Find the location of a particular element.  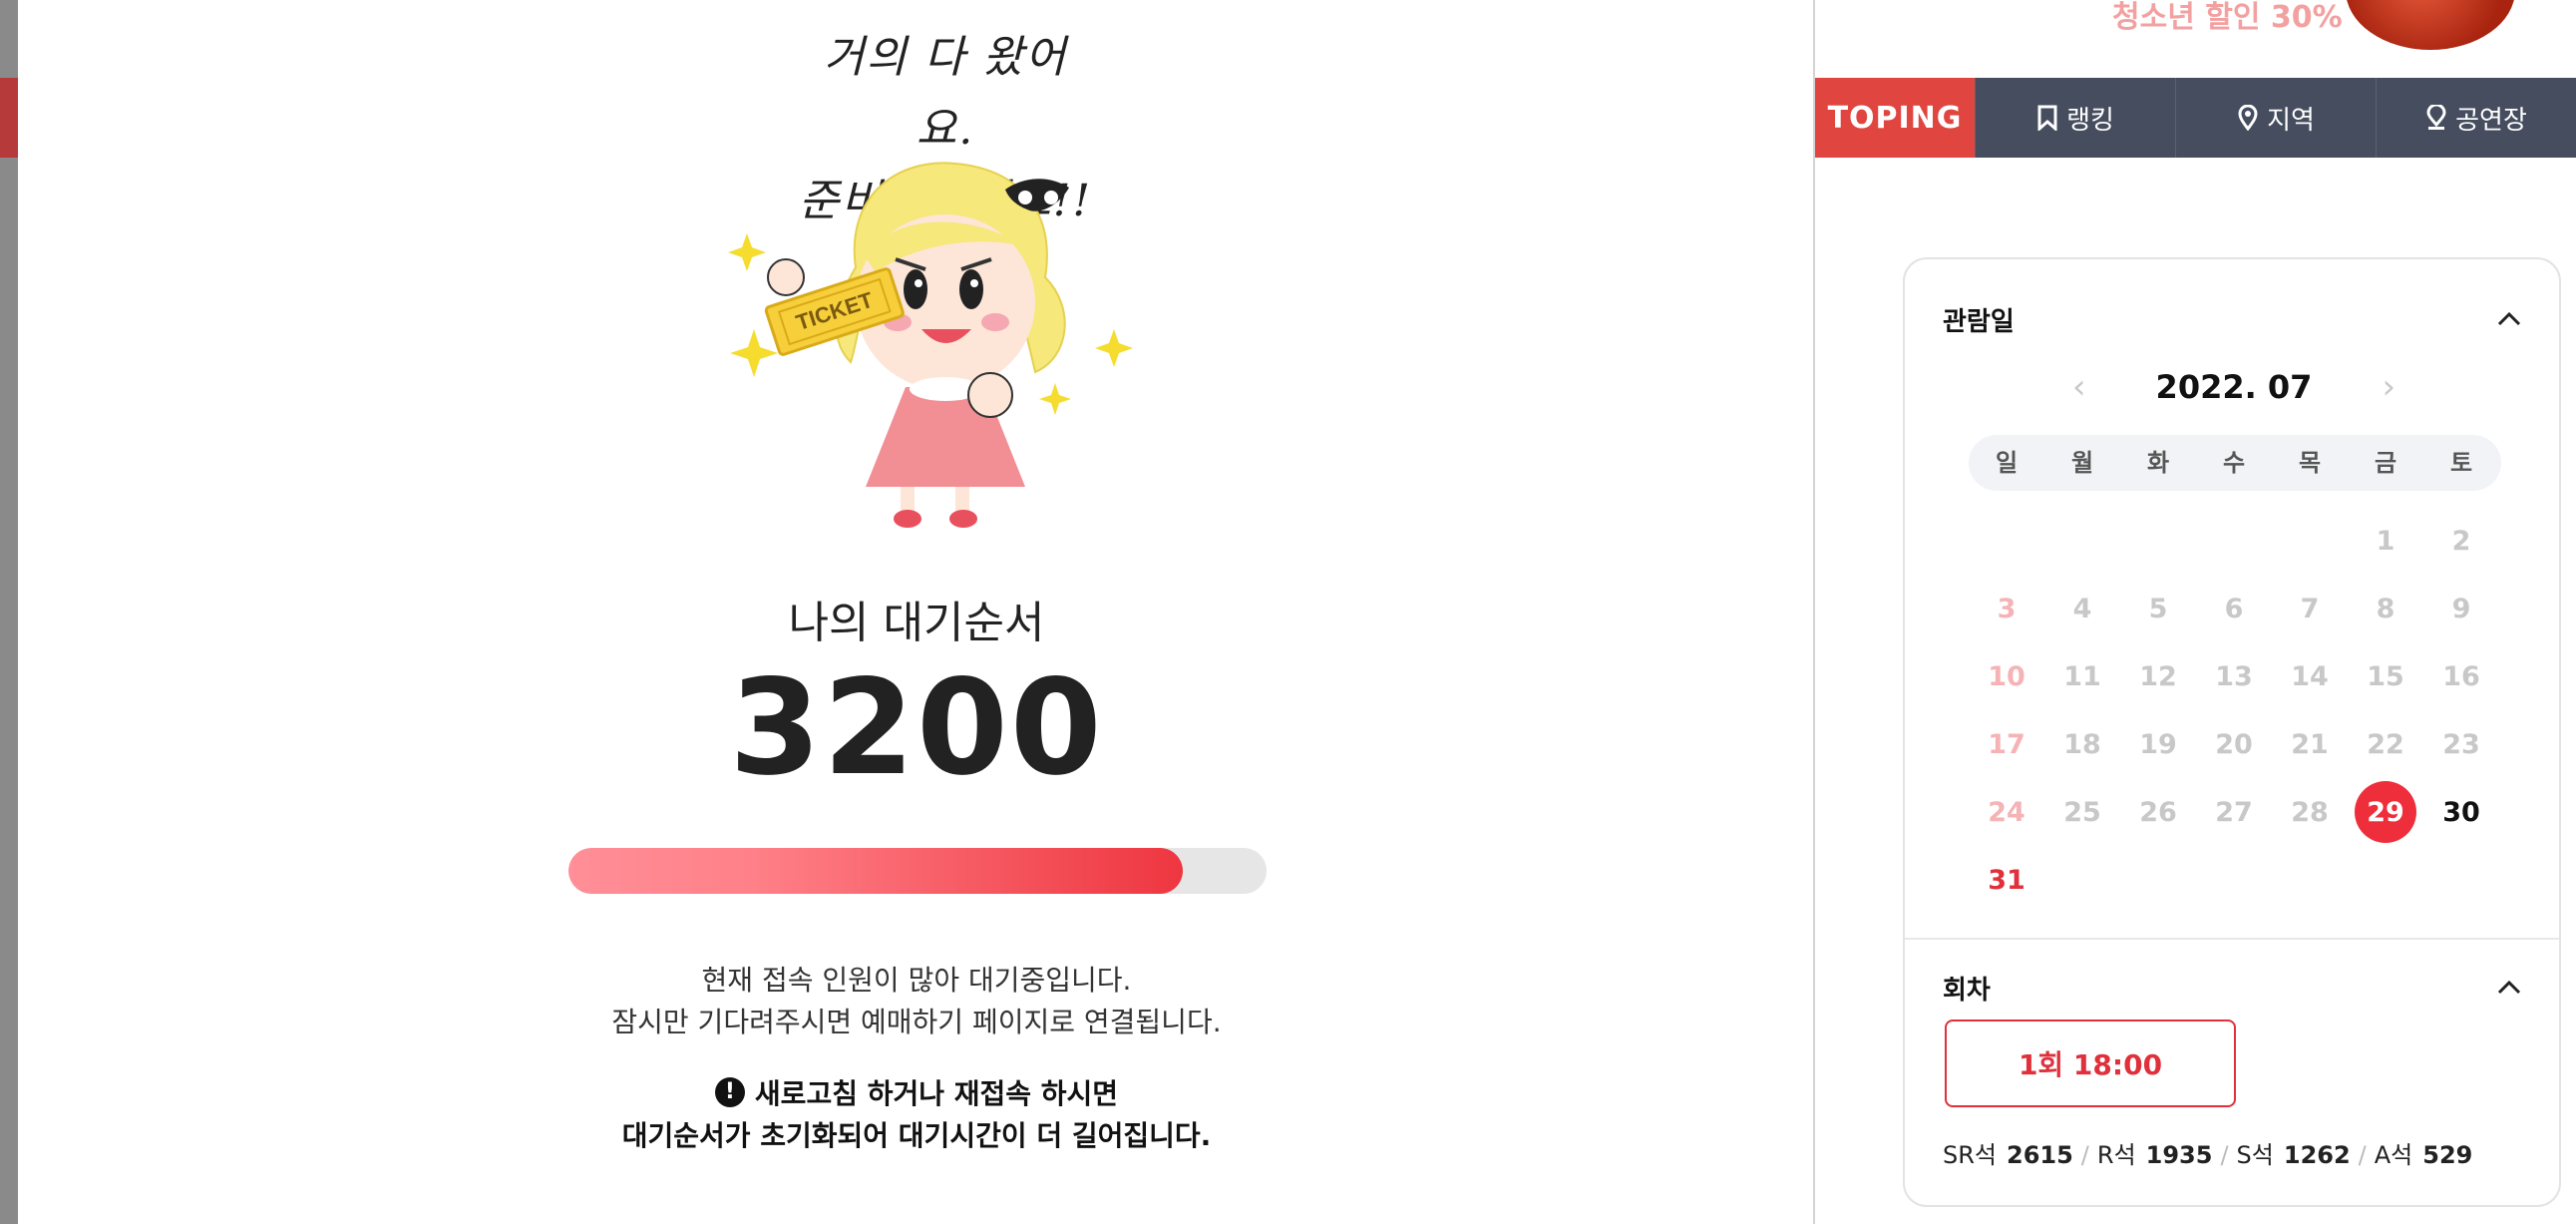

calendar-day-selected: 29 is located at coordinates (2385, 812).